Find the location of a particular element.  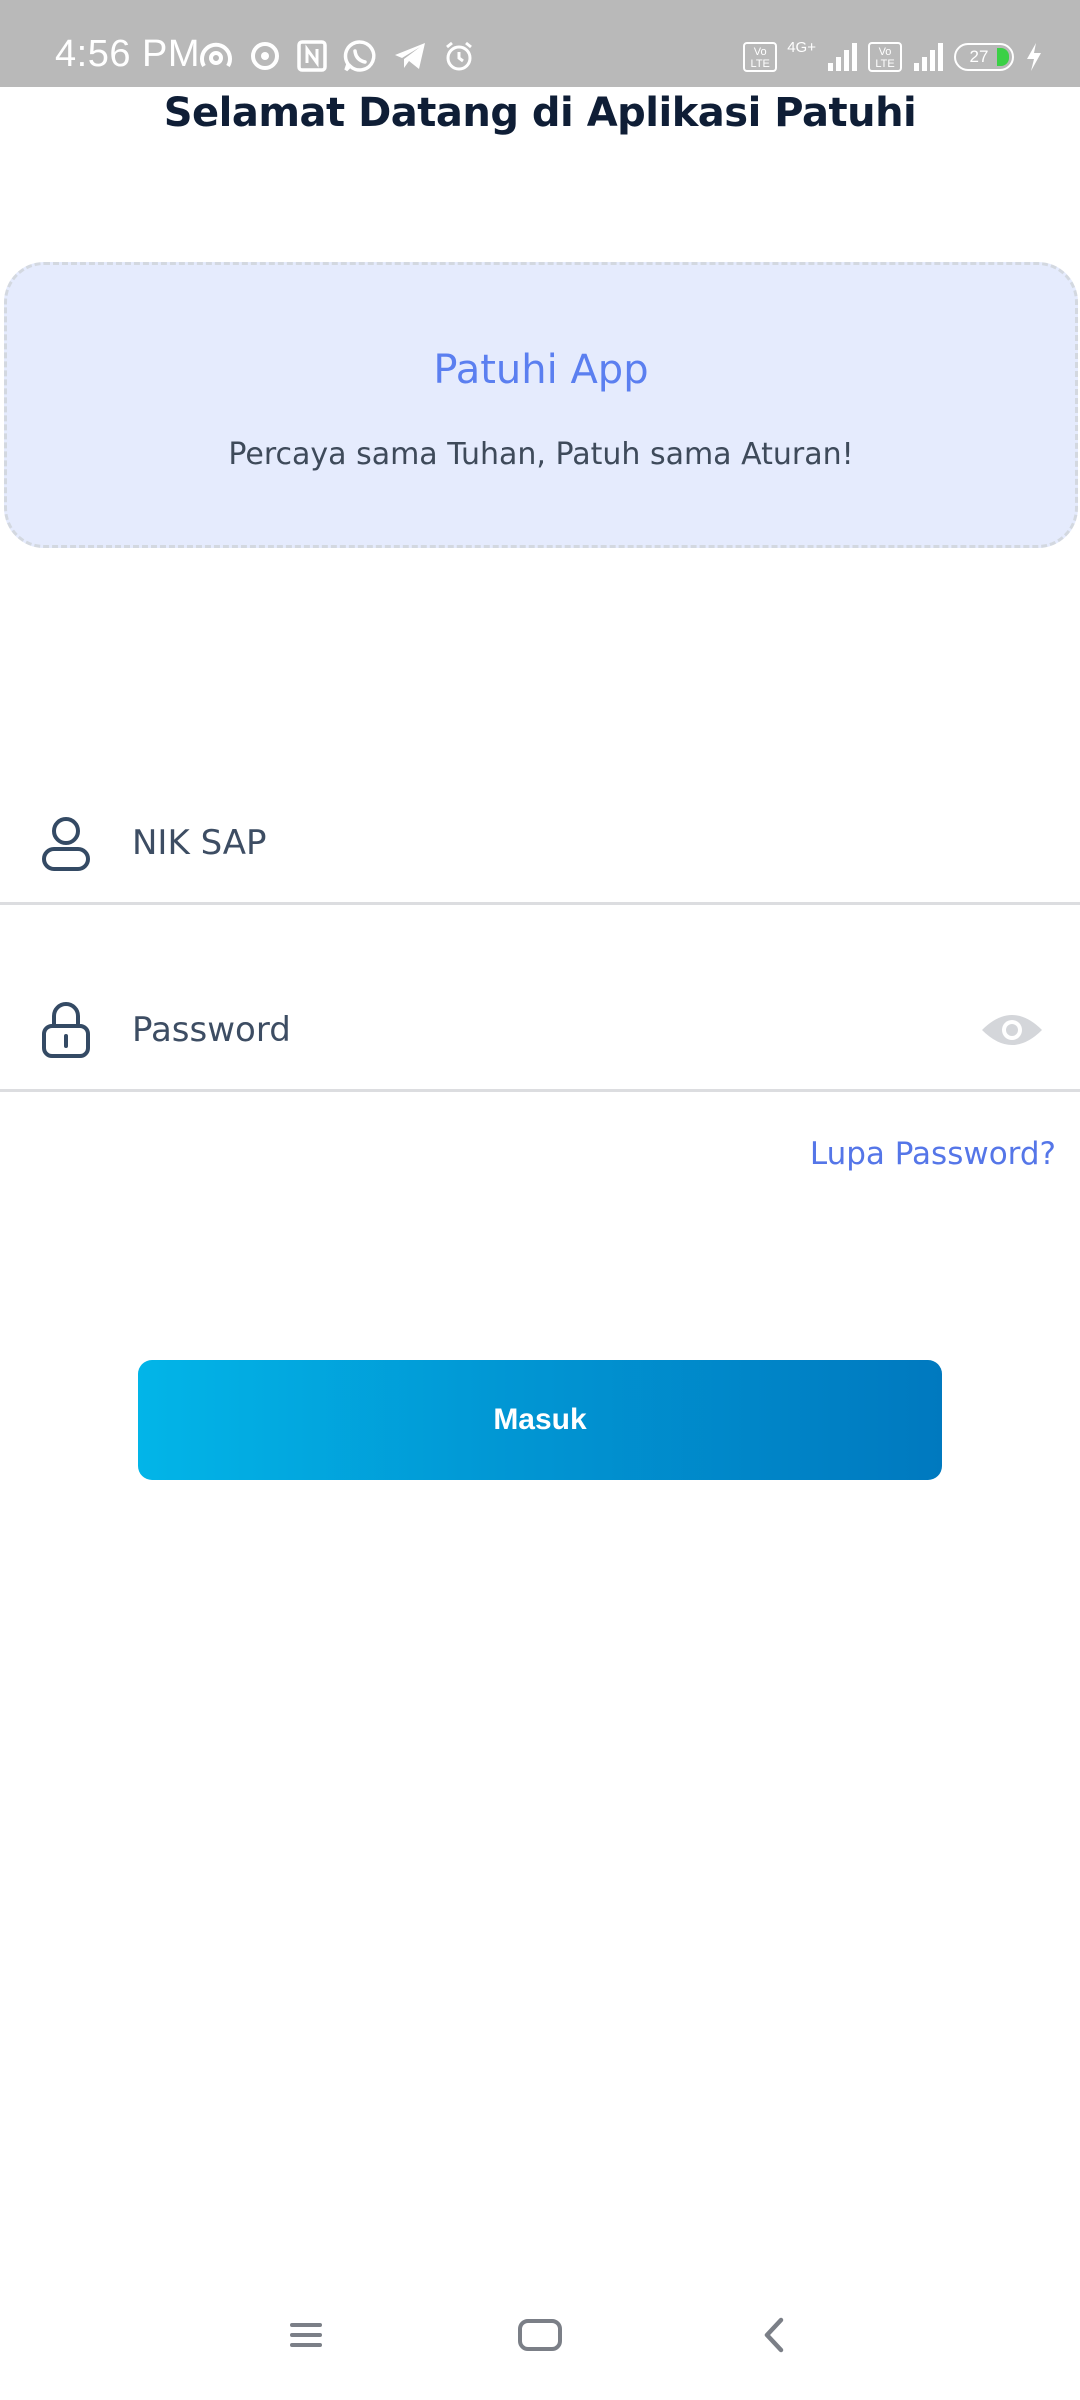

menu-icon is located at coordinates (306, 2335).